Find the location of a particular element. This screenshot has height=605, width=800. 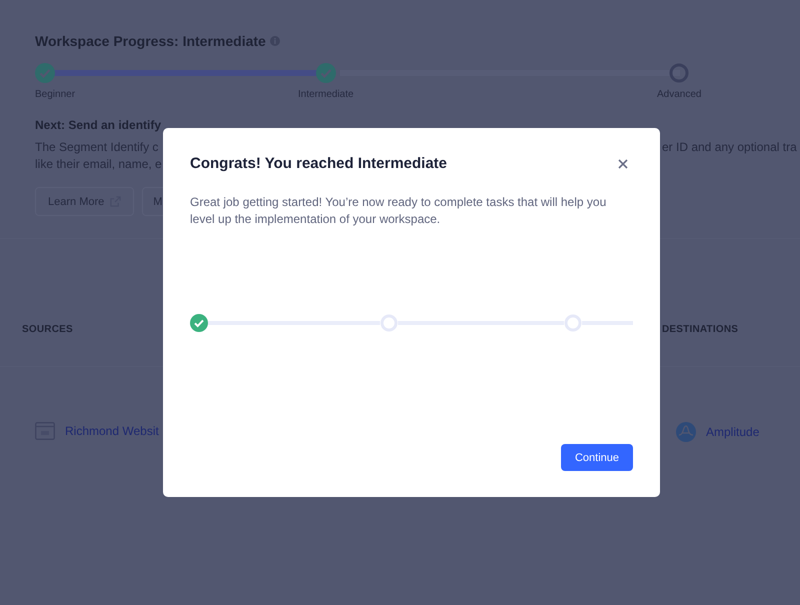

modal-title: Congrats! You reached Intermediate is located at coordinates (319, 163).